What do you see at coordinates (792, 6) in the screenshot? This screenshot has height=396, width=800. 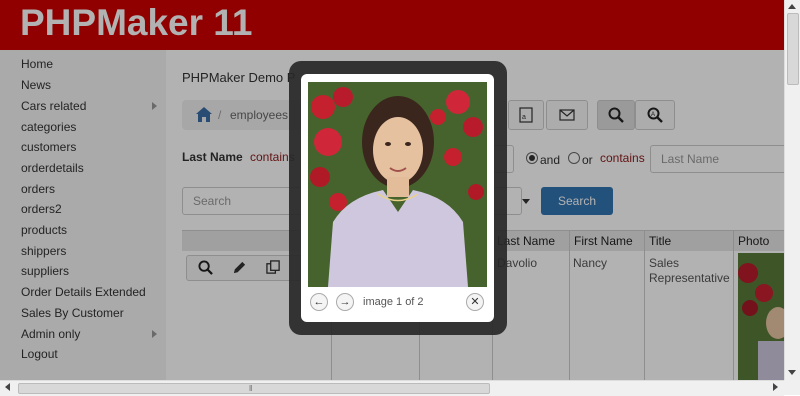 I see `scroll-up-icon` at bounding box center [792, 6].